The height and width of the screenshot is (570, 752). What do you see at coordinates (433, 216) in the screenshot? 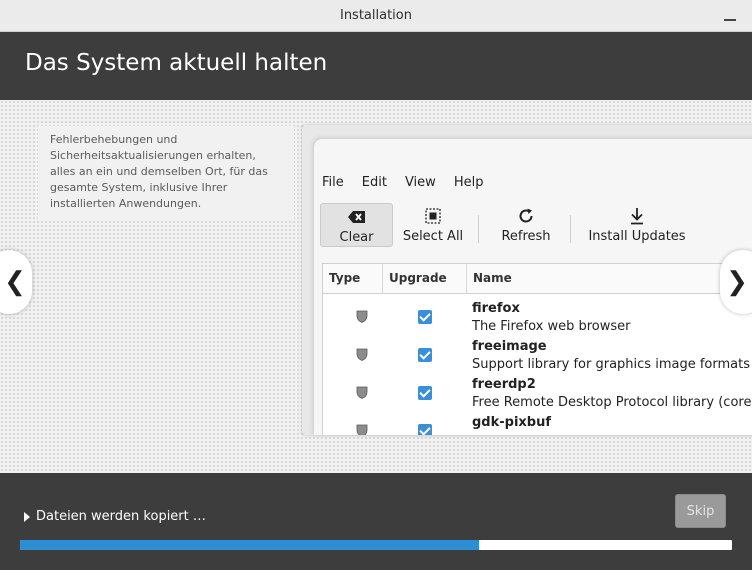
I see `select-all-icon` at bounding box center [433, 216].